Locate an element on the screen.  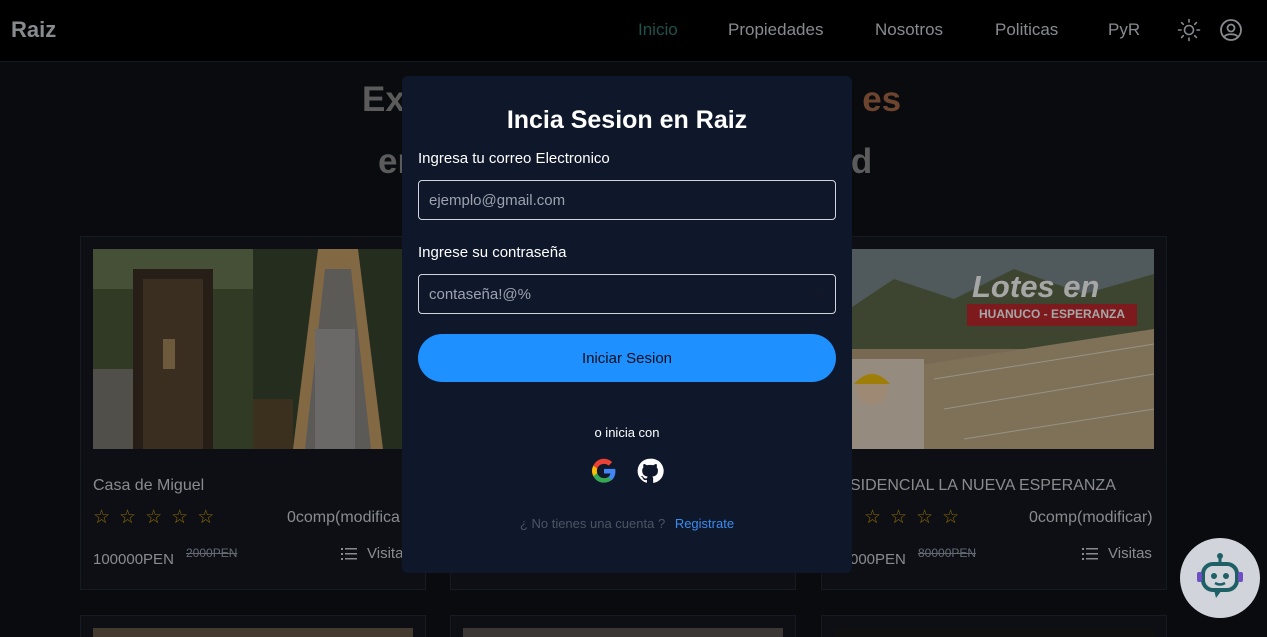
password-label: Ingrese su contraseña is located at coordinates (492, 252).